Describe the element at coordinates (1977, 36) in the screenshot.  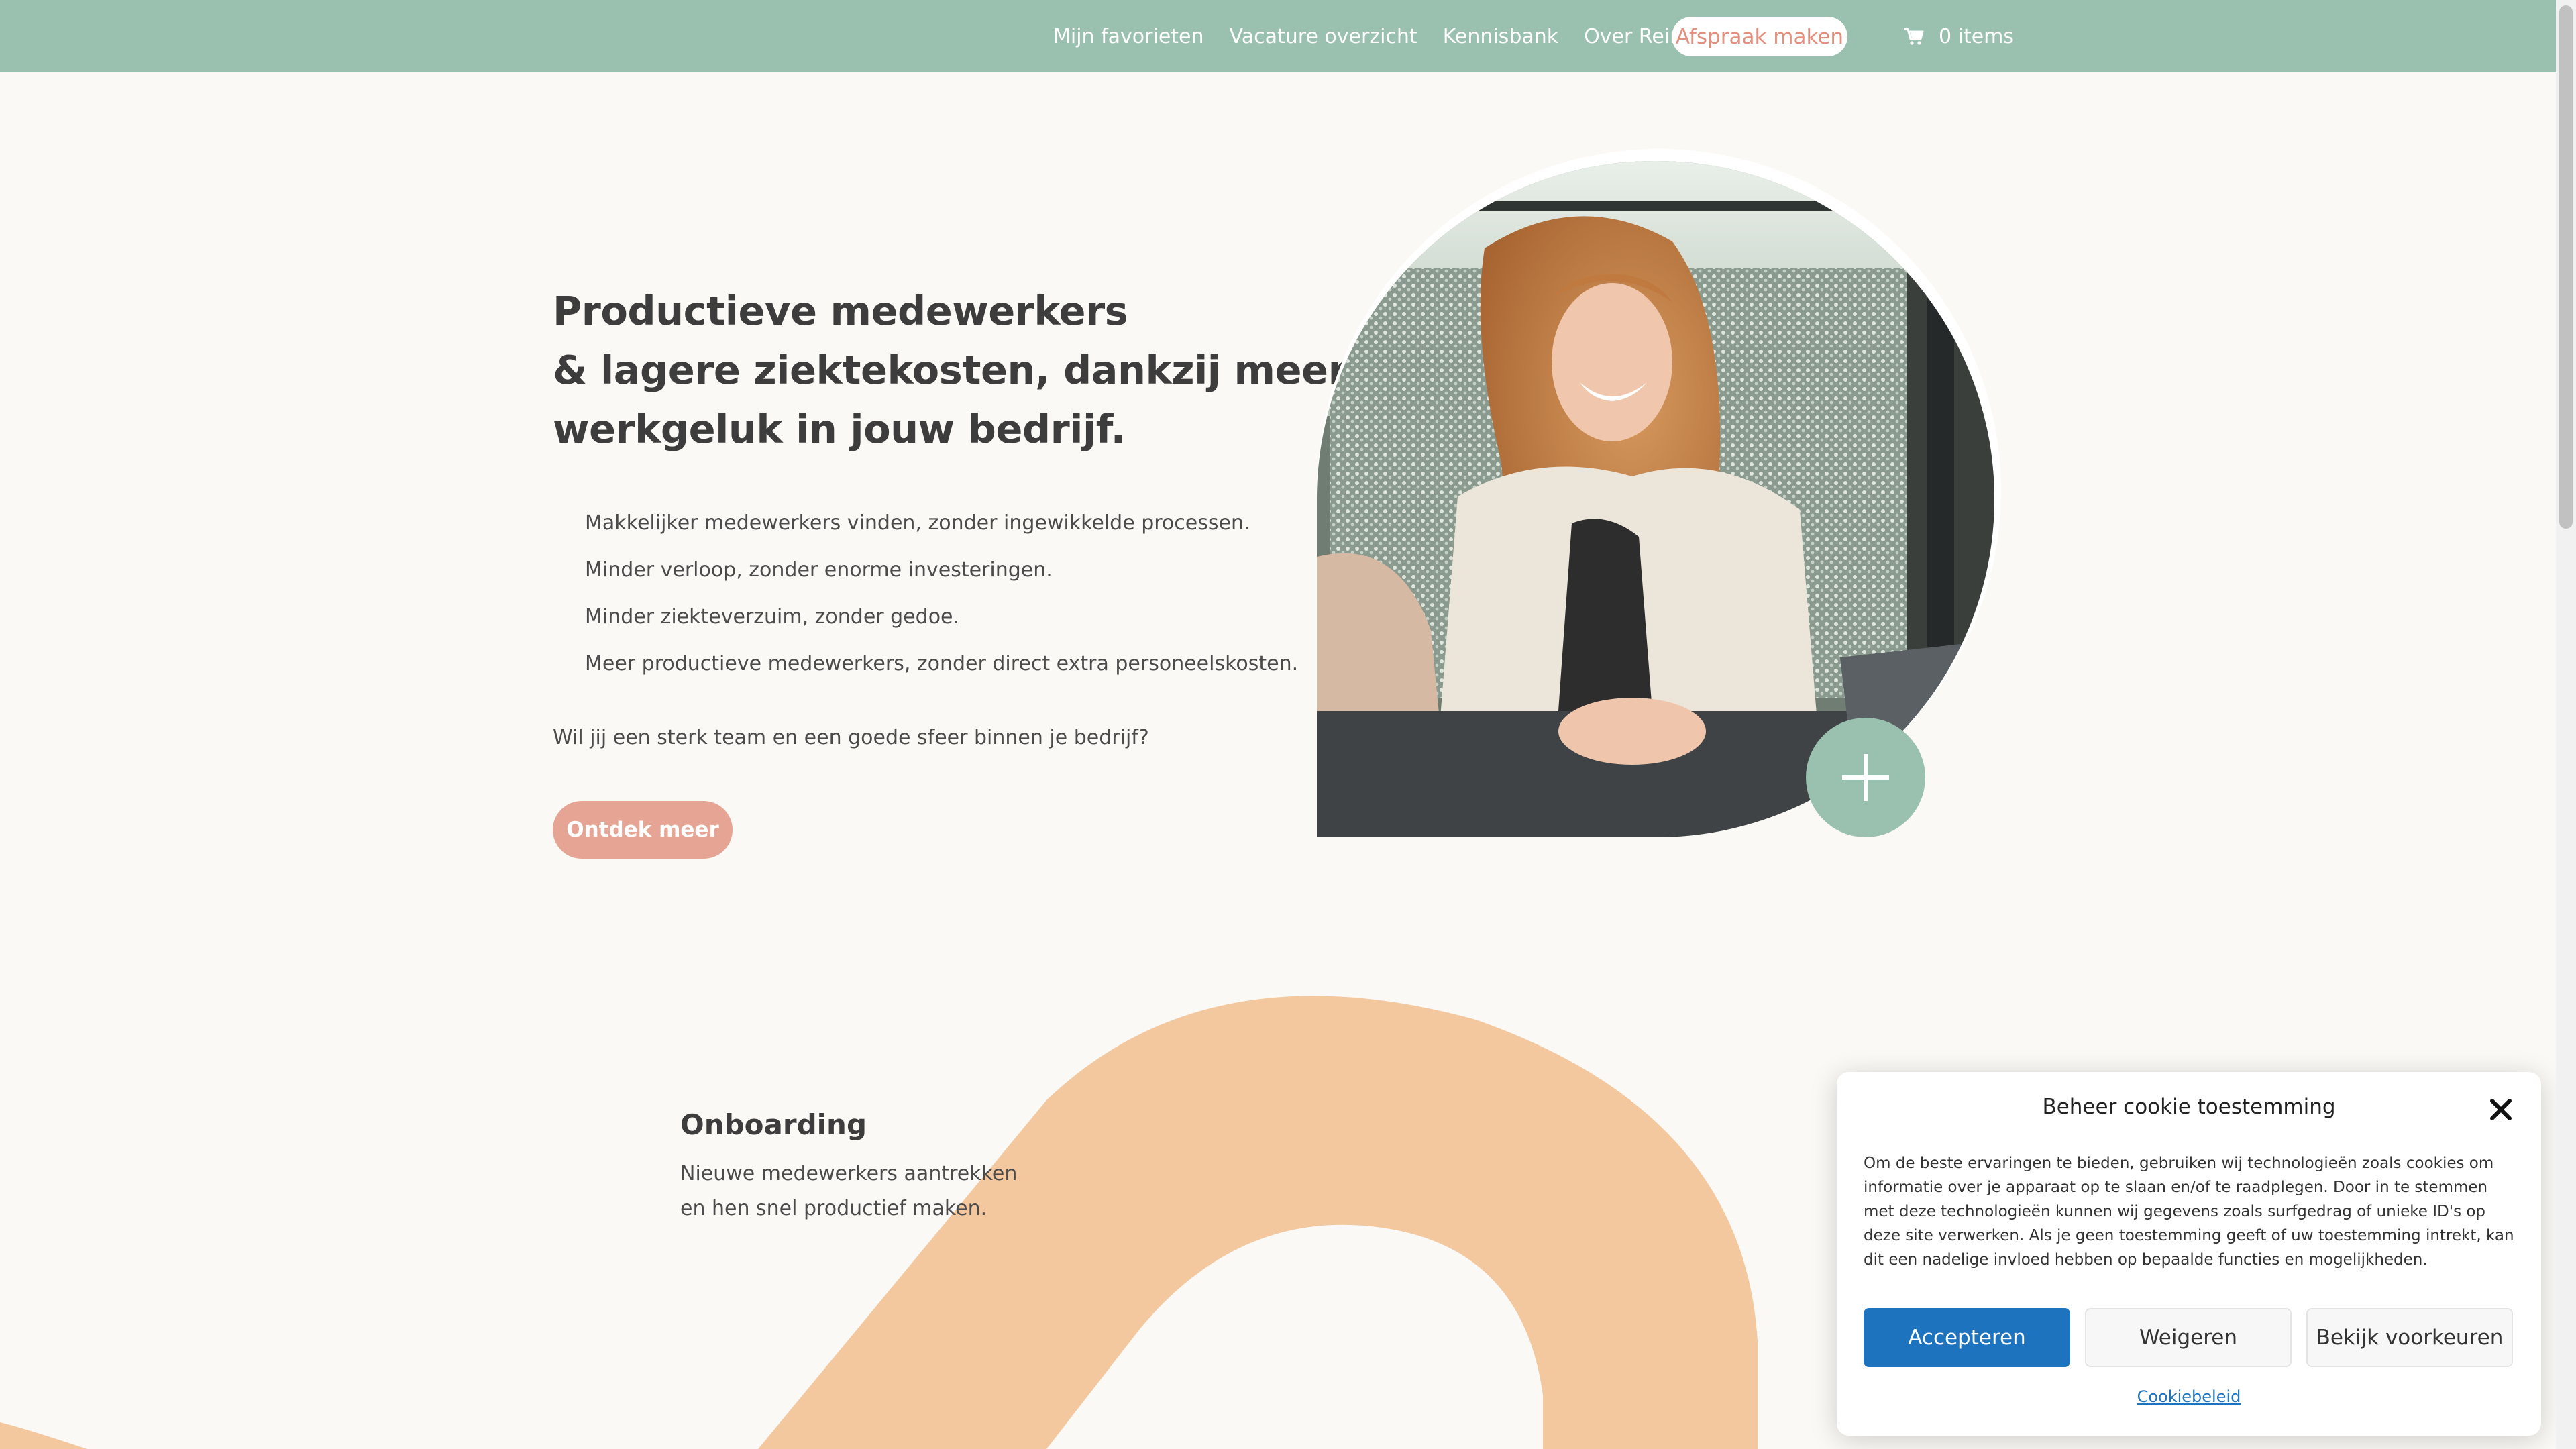
I see `cart-count: 0 items` at that location.